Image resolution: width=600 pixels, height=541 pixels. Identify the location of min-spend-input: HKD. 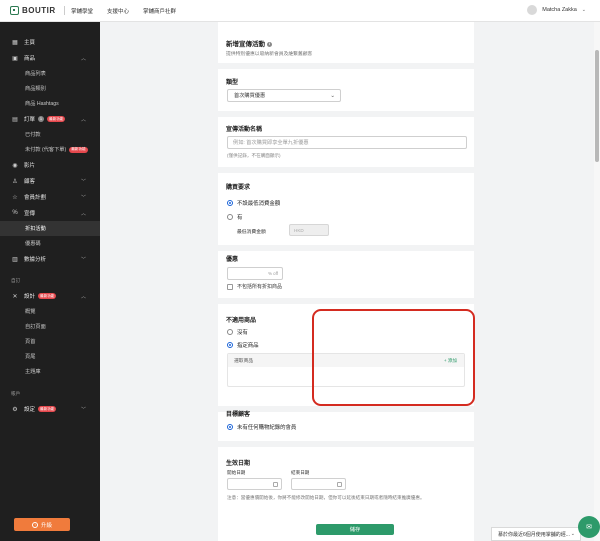
(309, 230).